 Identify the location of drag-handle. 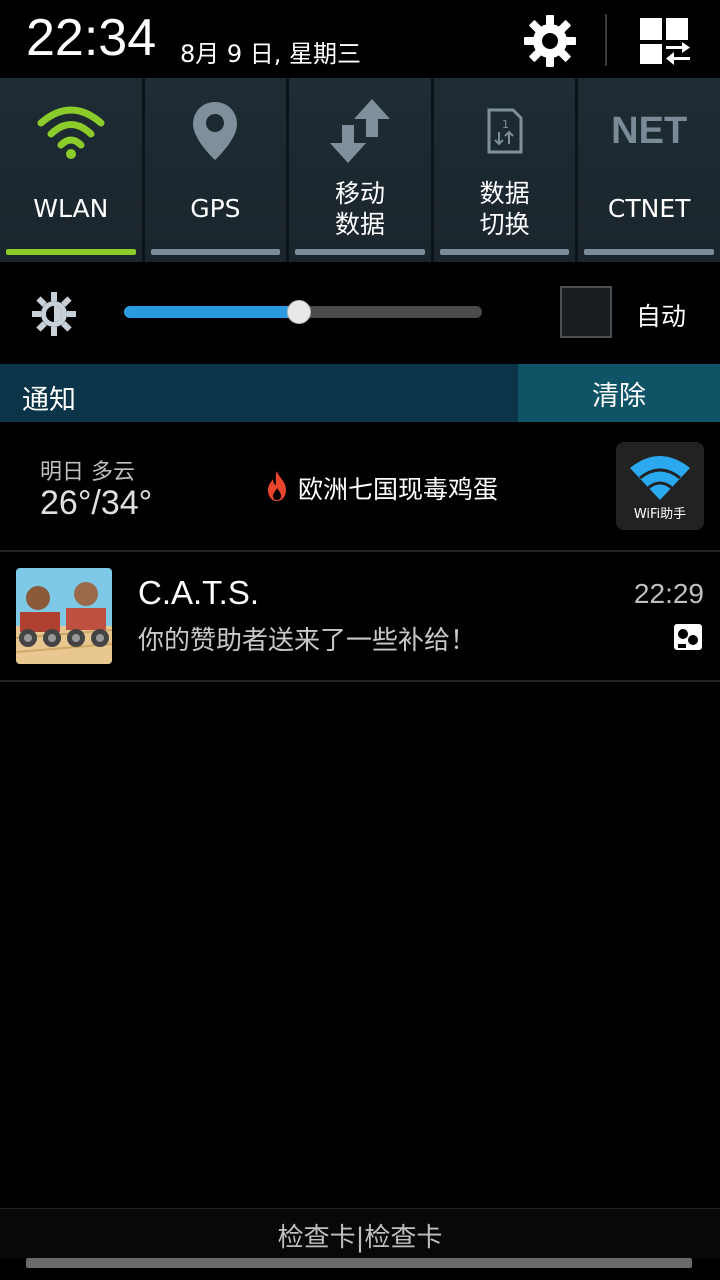
(359, 1263).